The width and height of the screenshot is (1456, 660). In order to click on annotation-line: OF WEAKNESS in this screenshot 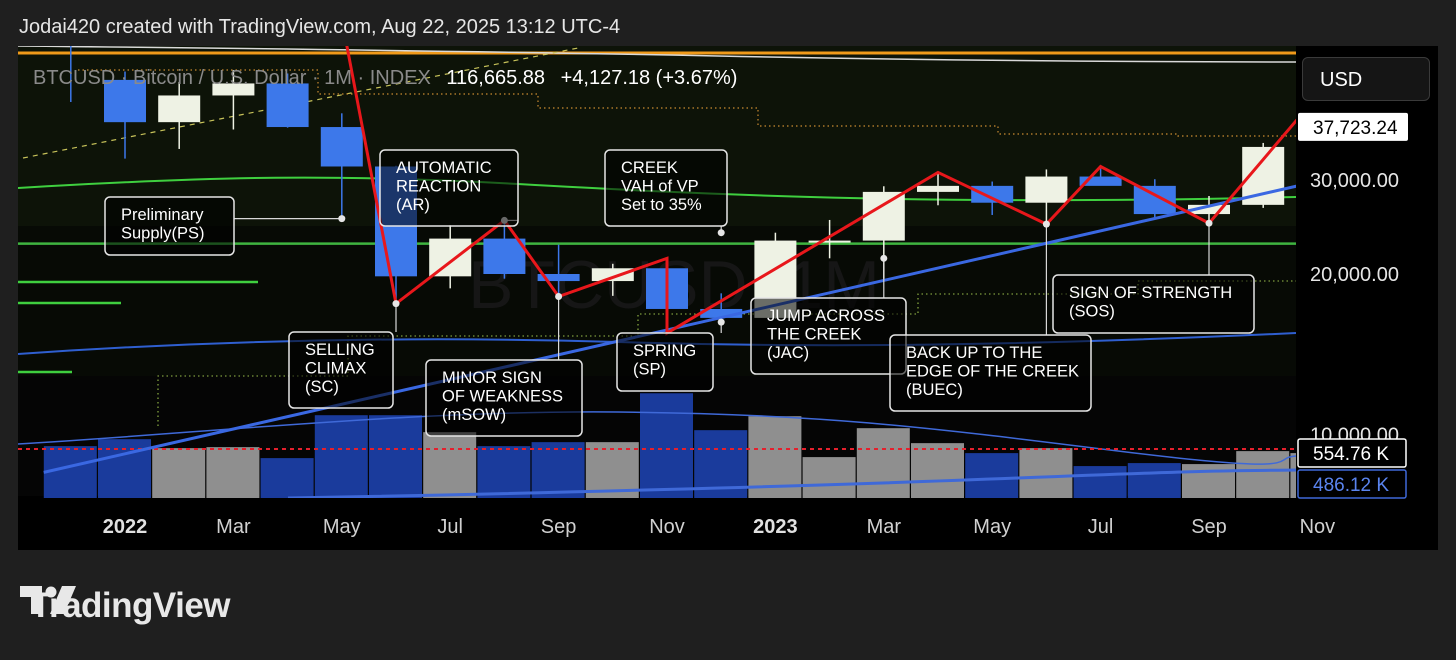, I will do `click(502, 397)`.